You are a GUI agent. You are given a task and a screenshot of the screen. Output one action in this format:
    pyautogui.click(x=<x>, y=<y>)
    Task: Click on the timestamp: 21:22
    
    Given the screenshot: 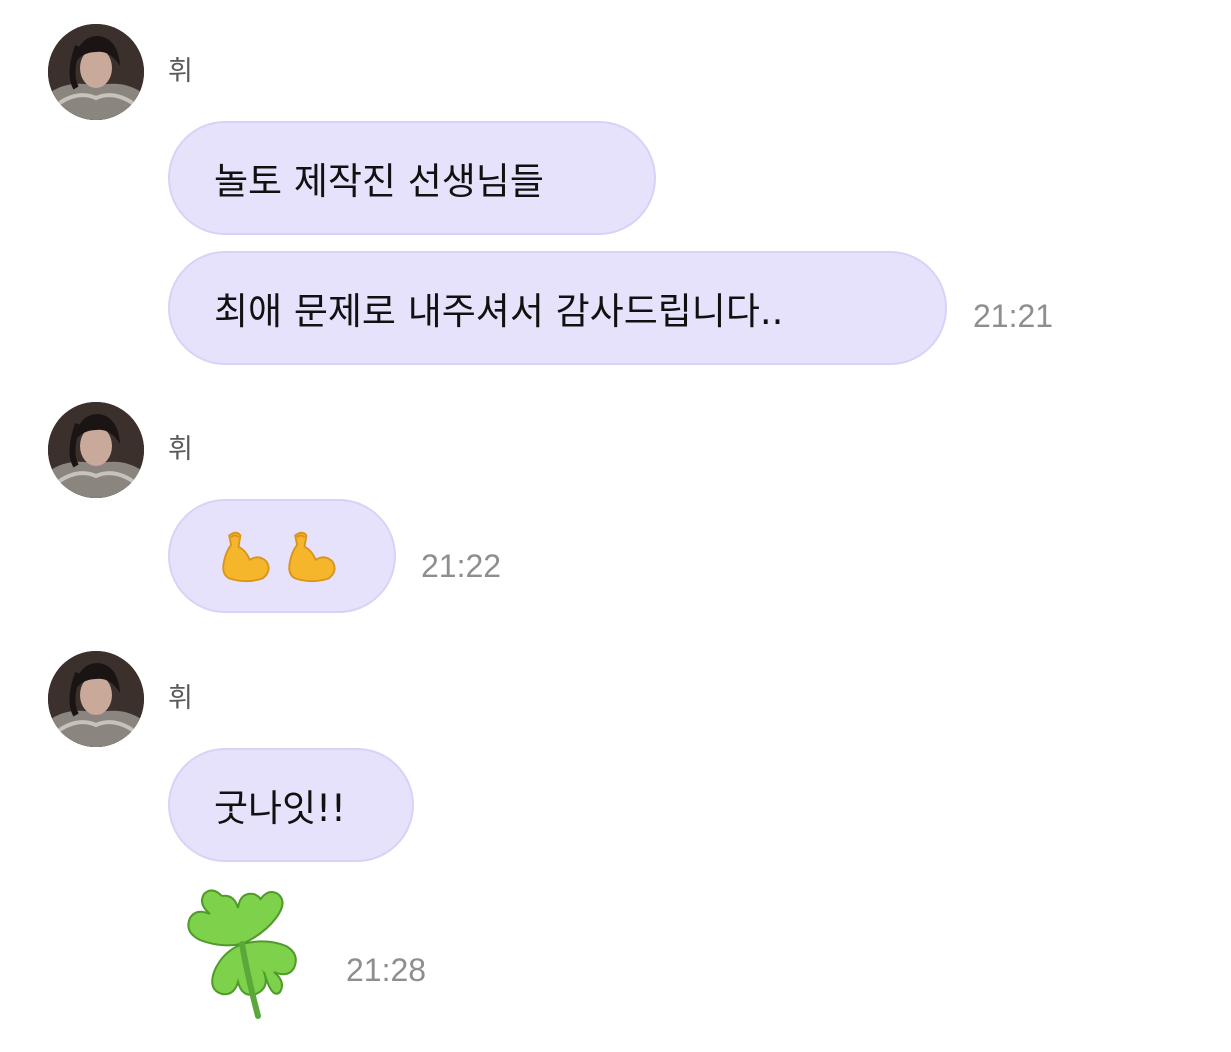 What is the action you would take?
    pyautogui.click(x=461, y=566)
    